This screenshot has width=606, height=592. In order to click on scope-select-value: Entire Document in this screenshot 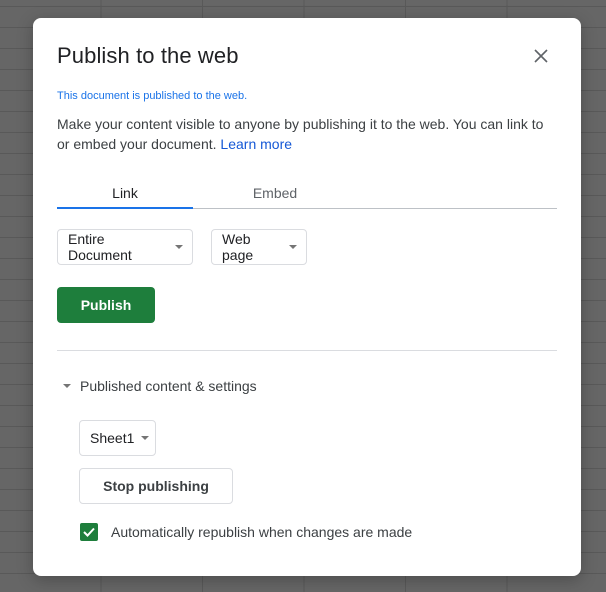, I will do `click(100, 247)`.